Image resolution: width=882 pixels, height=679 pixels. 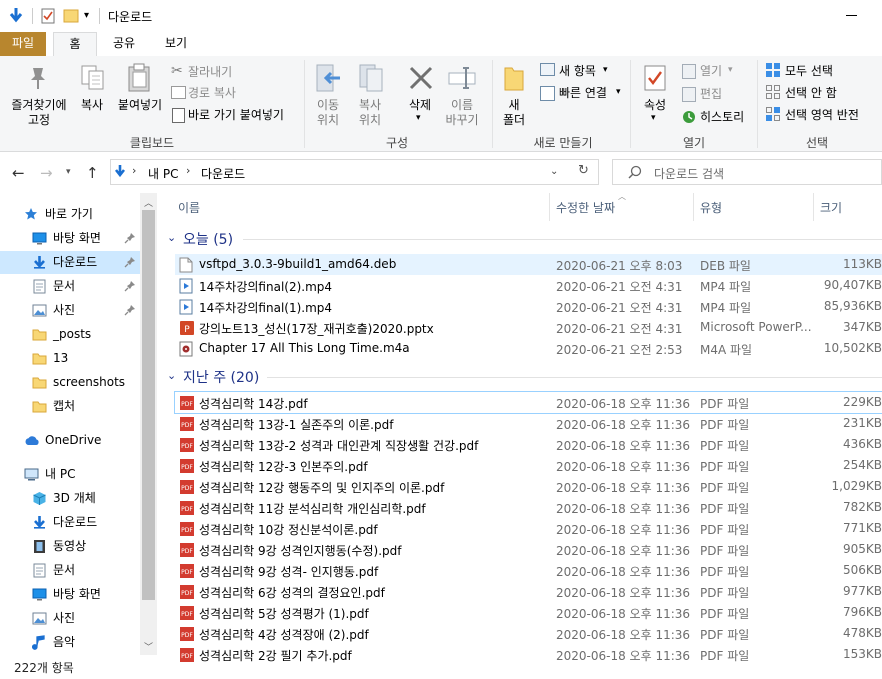 I want to click on tab-view: 보기, so click(x=176, y=44).